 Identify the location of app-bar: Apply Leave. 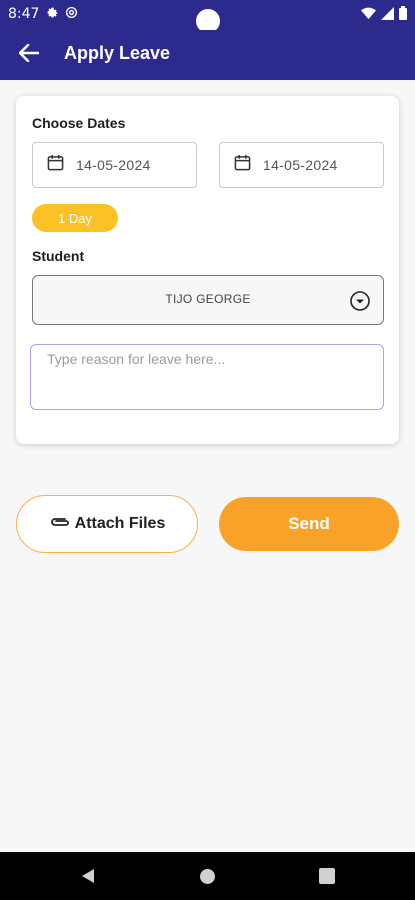
(207, 55).